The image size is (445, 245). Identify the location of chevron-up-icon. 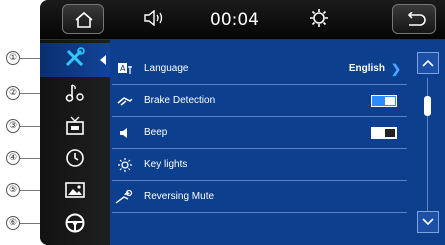
(428, 63).